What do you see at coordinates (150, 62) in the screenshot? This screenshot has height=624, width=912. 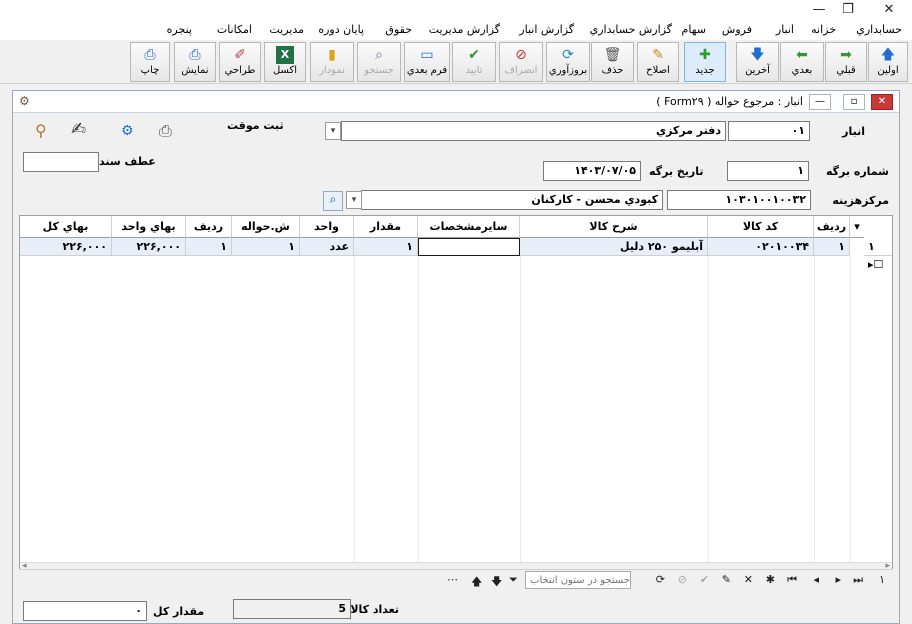 I see `print-button: ⎙ چاپ` at bounding box center [150, 62].